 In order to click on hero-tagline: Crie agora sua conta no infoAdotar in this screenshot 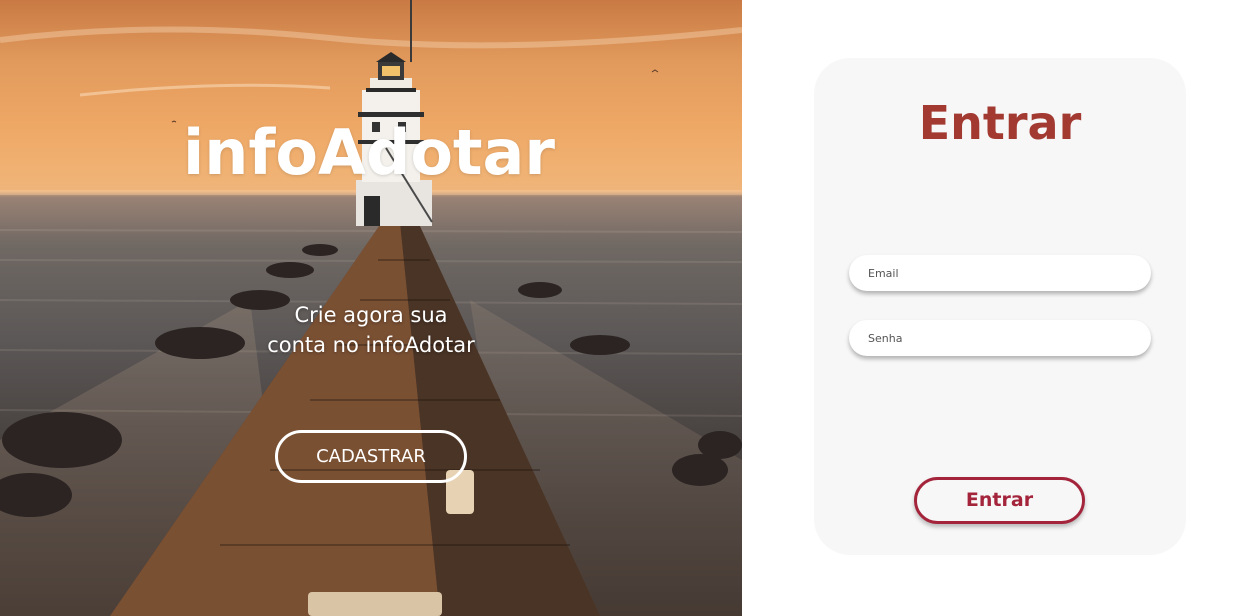, I will do `click(371, 330)`.